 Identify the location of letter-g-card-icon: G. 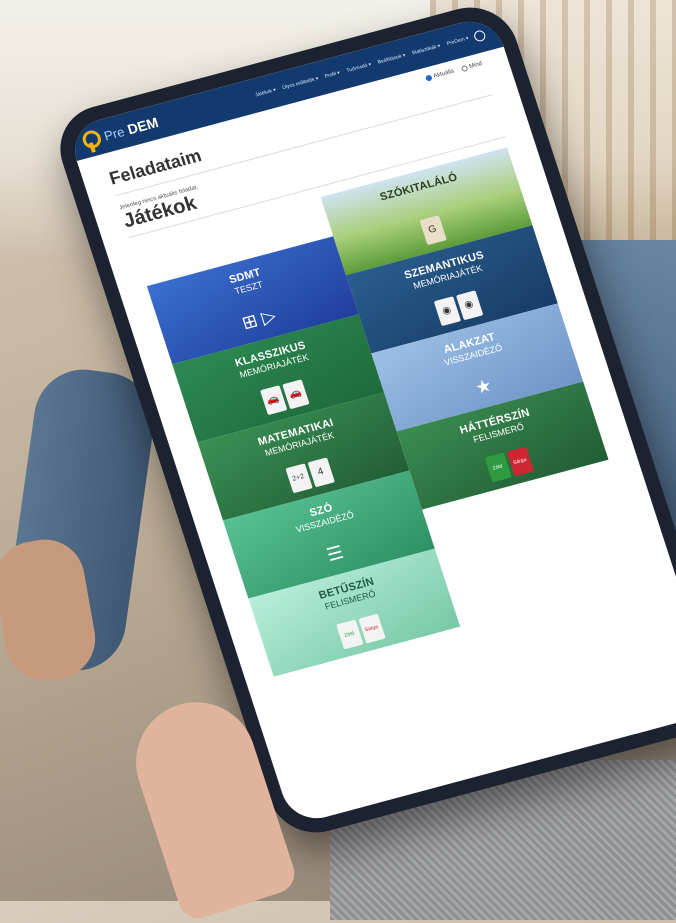
(432, 230).